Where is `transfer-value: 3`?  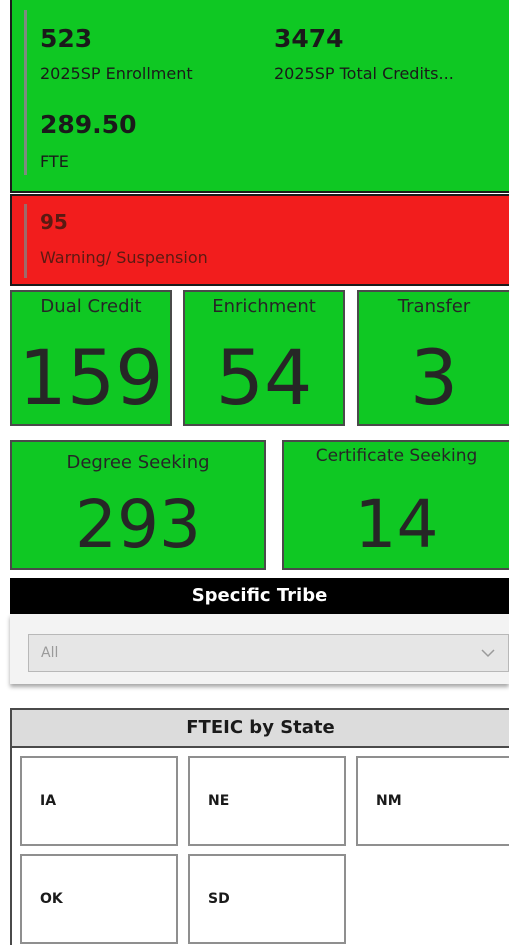
transfer-value: 3 is located at coordinates (434, 377).